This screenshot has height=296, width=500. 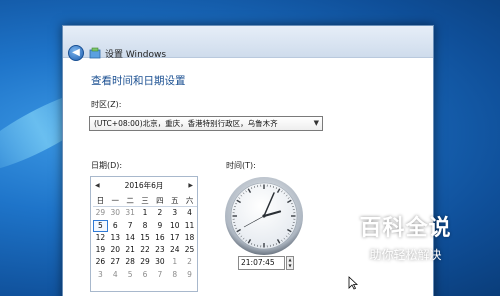 What do you see at coordinates (189, 238) in the screenshot?
I see `calendar-day: 18` at bounding box center [189, 238].